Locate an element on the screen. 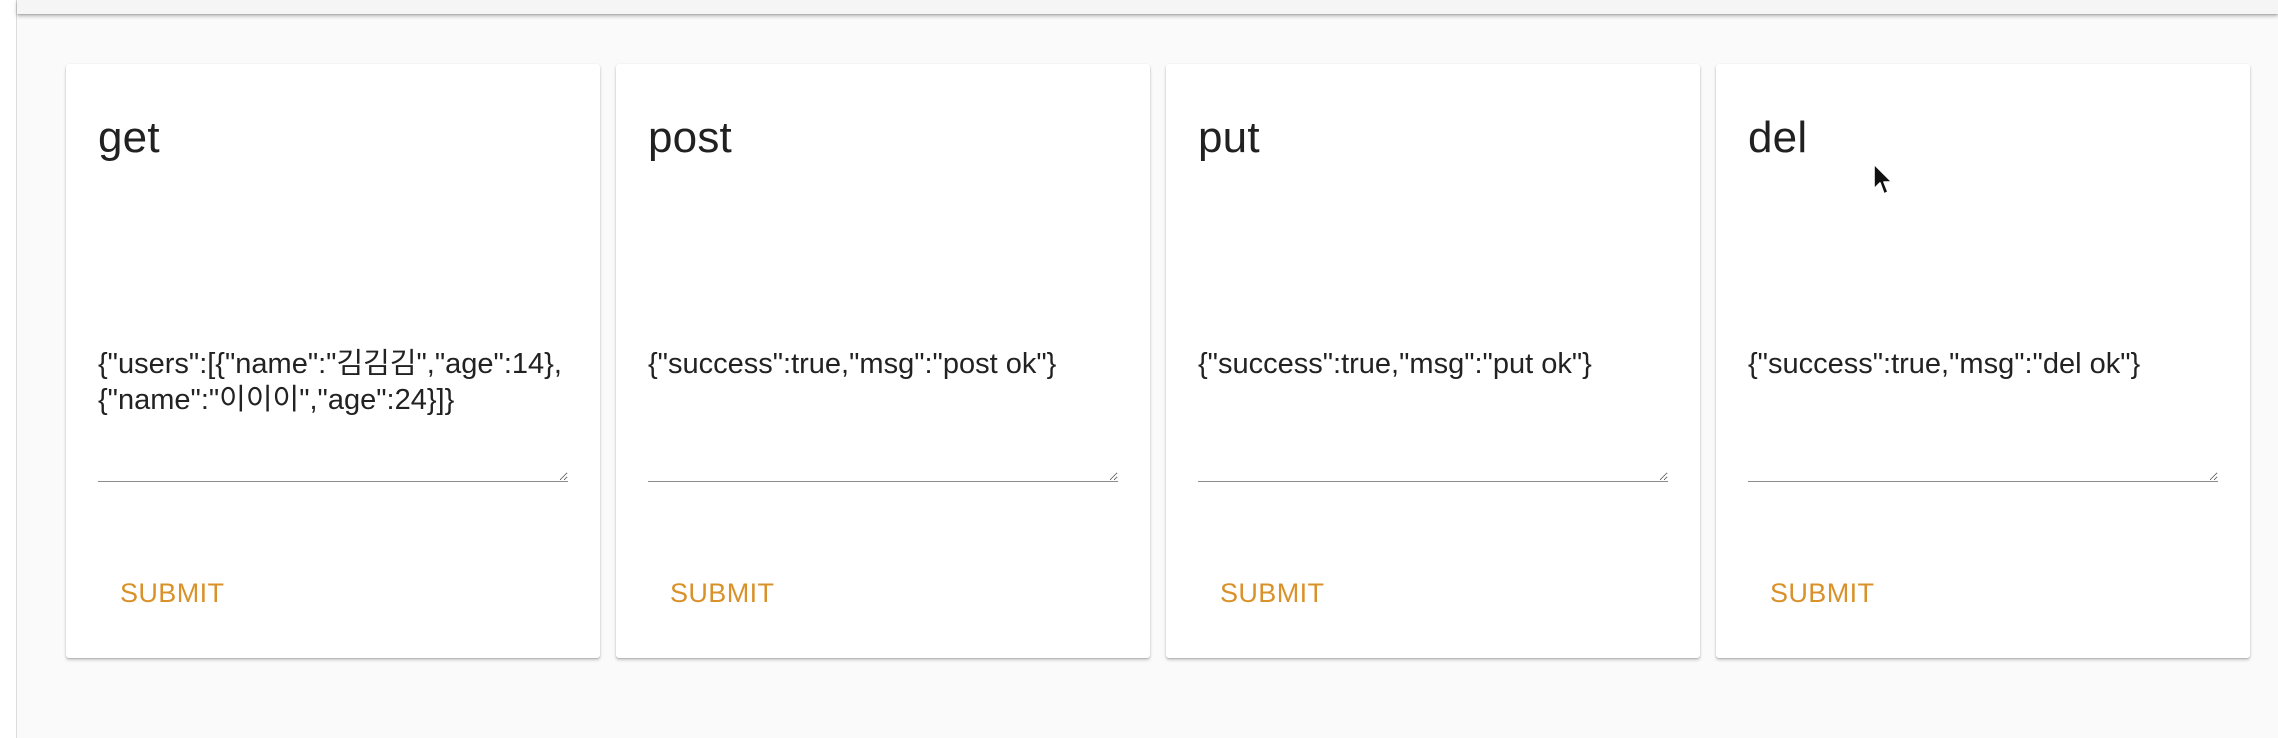 The width and height of the screenshot is (2278, 738). response-field-post: {"success":true,"msg":"post ok"} is located at coordinates (883, 384).